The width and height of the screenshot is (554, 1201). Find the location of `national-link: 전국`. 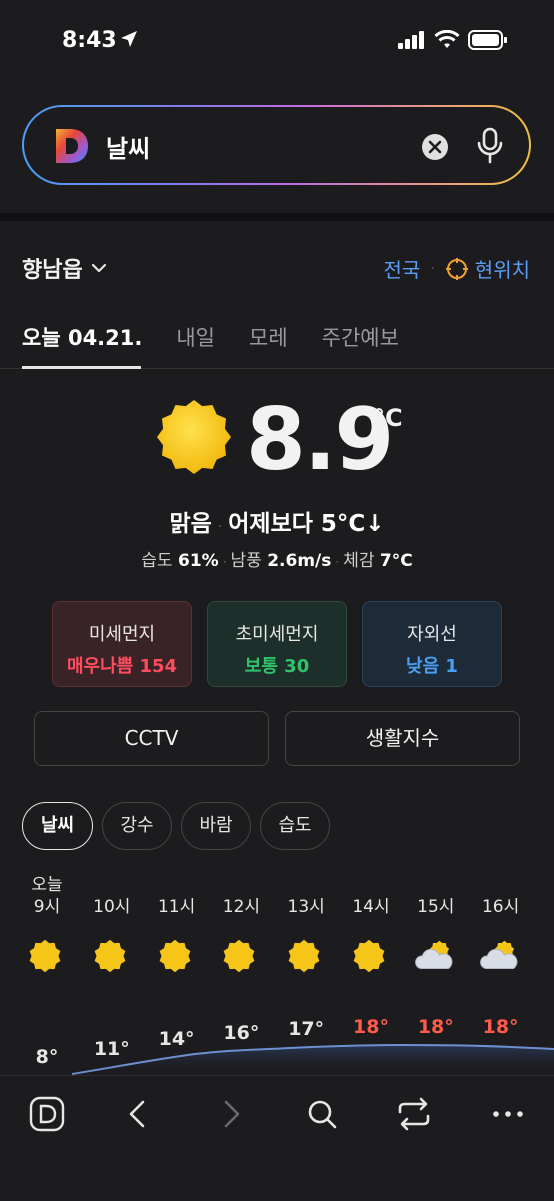

national-link: 전국 is located at coordinates (402, 268).